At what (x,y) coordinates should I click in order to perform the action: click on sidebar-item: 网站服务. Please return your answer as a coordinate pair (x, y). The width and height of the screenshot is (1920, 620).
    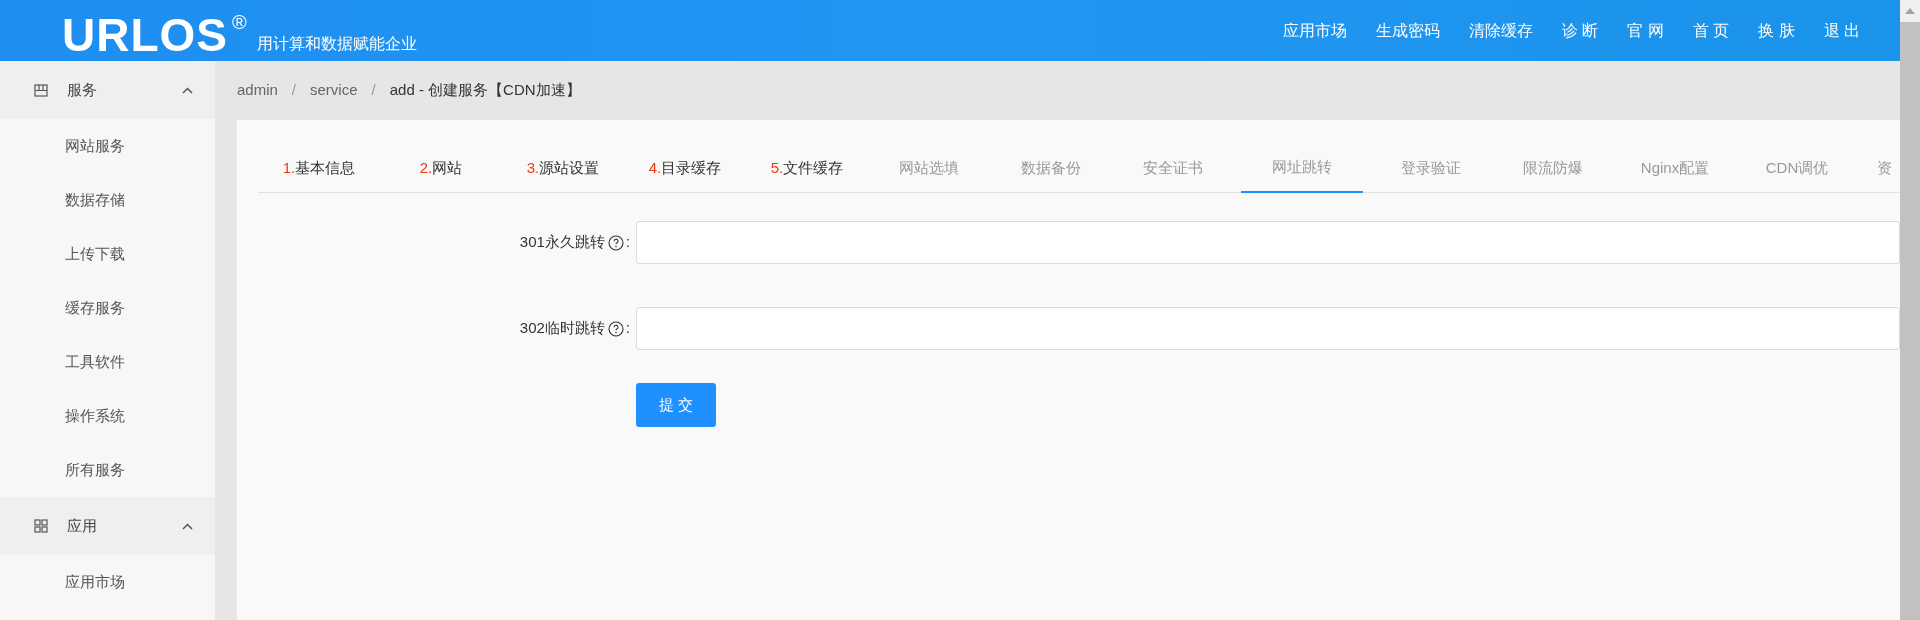
    Looking at the image, I should click on (107, 146).